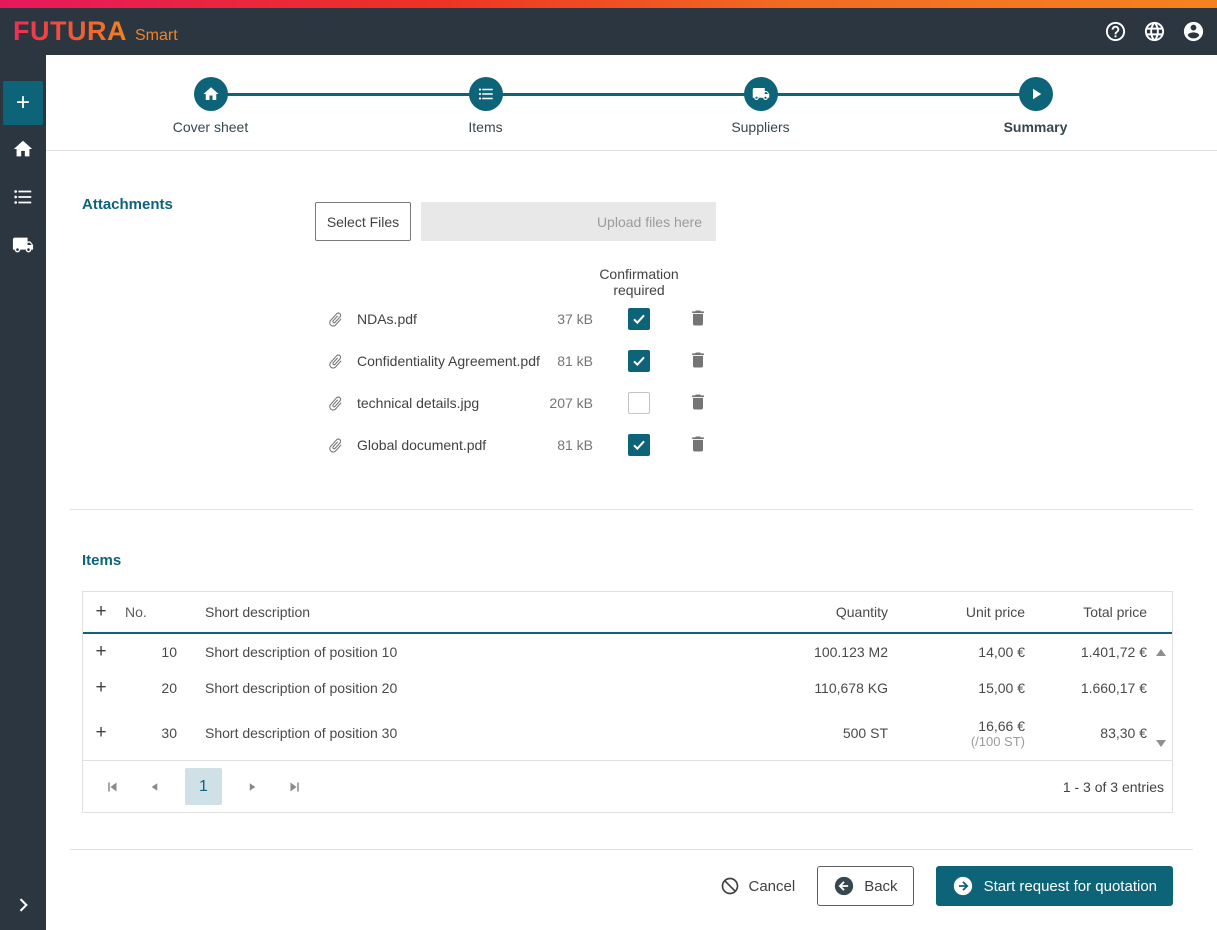  Describe the element at coordinates (102, 561) in the screenshot. I see `items-title: Items` at that location.